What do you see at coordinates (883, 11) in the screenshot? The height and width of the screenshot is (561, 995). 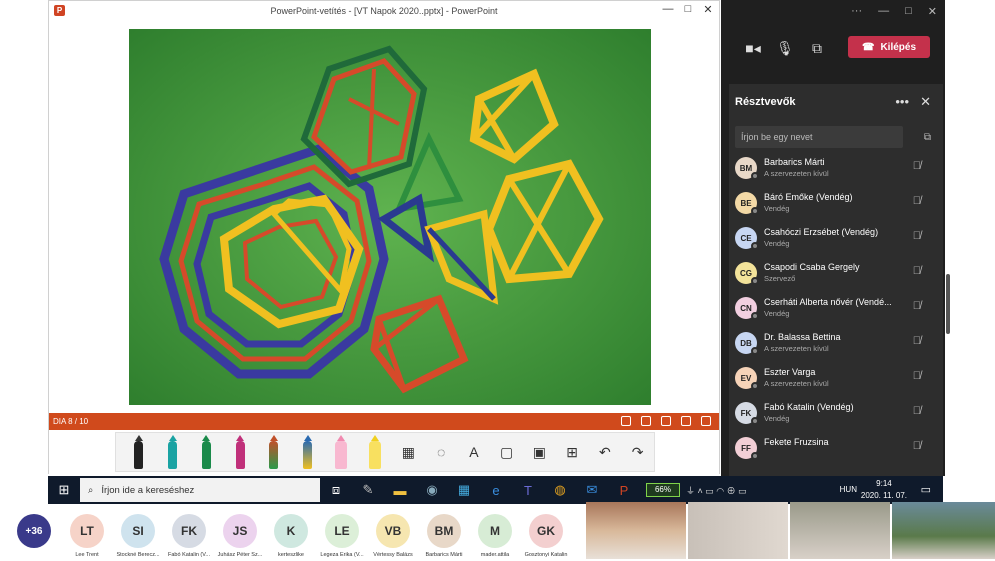 I see `teams-minimize-icon: —` at bounding box center [883, 11].